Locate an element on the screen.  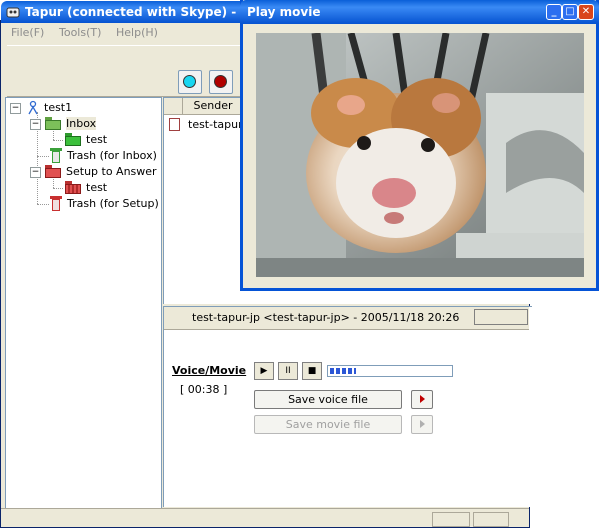
column-header-icon is located at coordinates (173, 106).